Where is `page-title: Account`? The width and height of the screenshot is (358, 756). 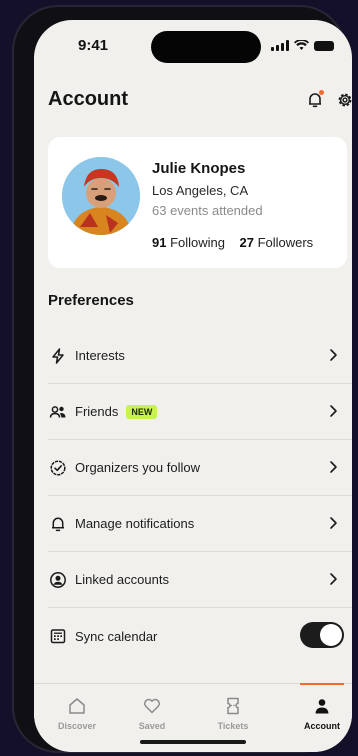
page-title: Account is located at coordinates (88, 99).